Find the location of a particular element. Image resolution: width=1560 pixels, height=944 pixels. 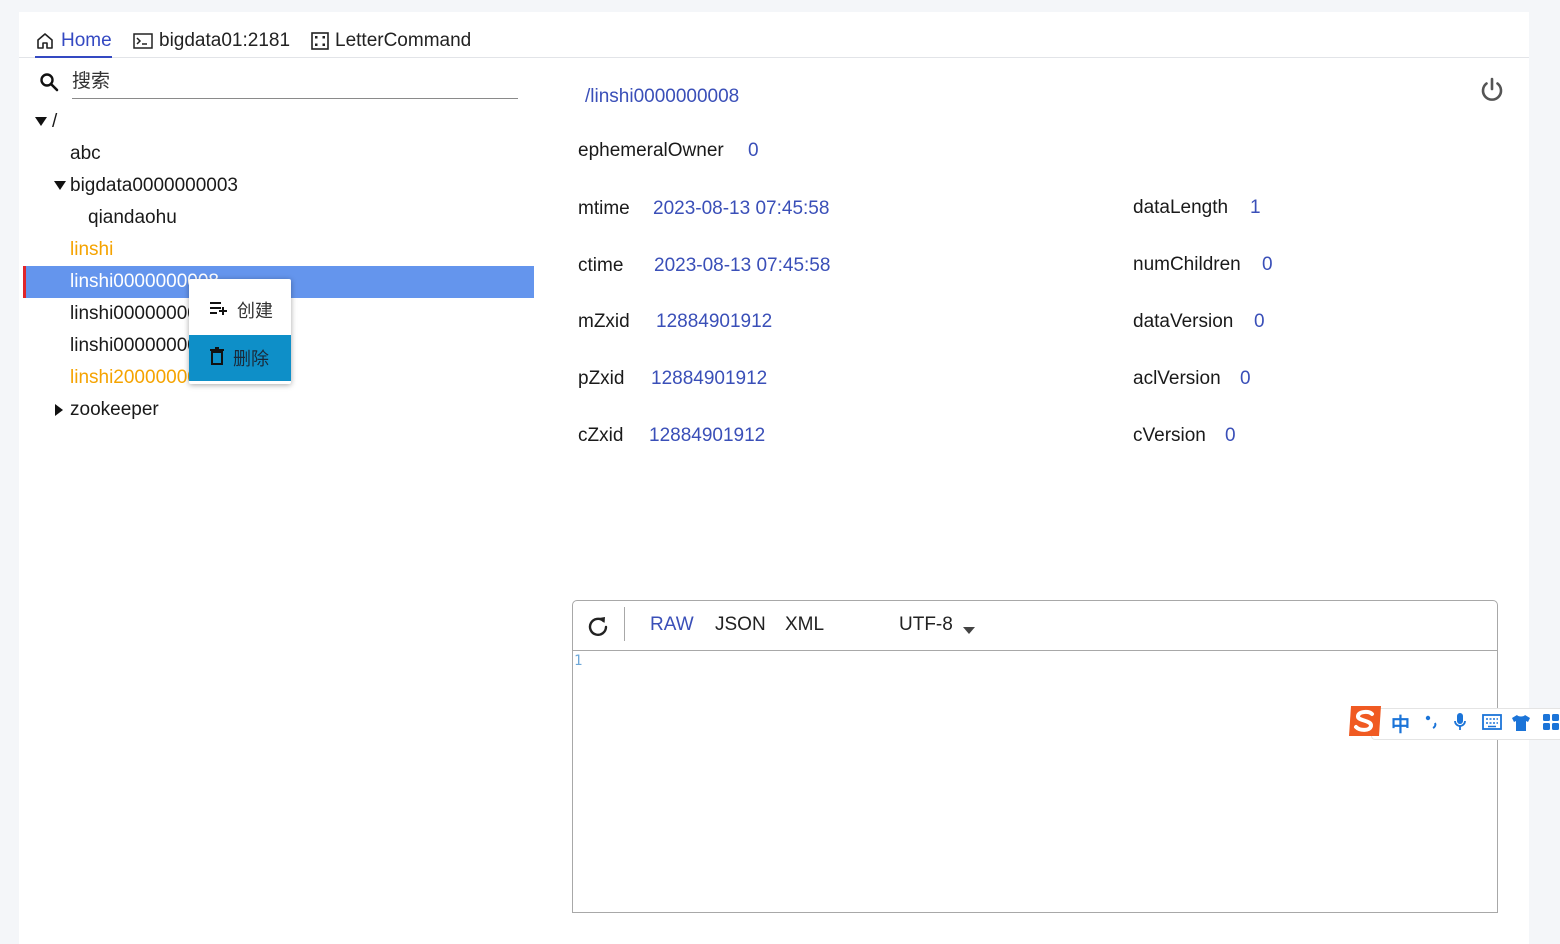

format-json-button: JSON is located at coordinates (740, 625).